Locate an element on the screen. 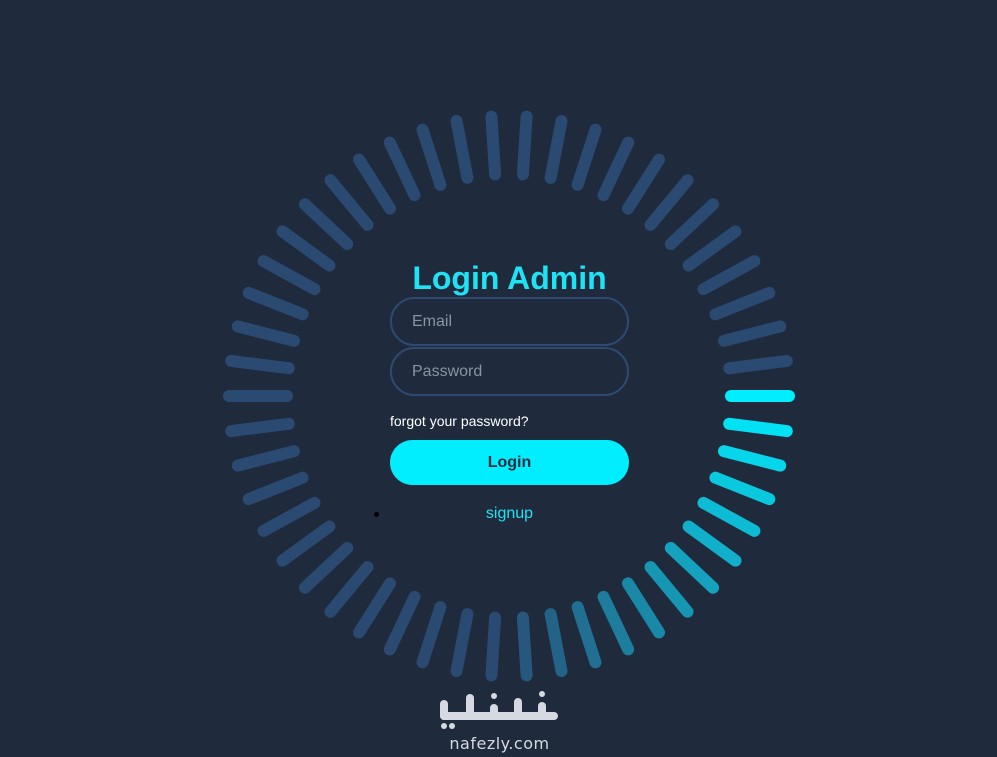 The width and height of the screenshot is (997, 757). nafezly-arabic-logo-icon is located at coordinates (499, 710).